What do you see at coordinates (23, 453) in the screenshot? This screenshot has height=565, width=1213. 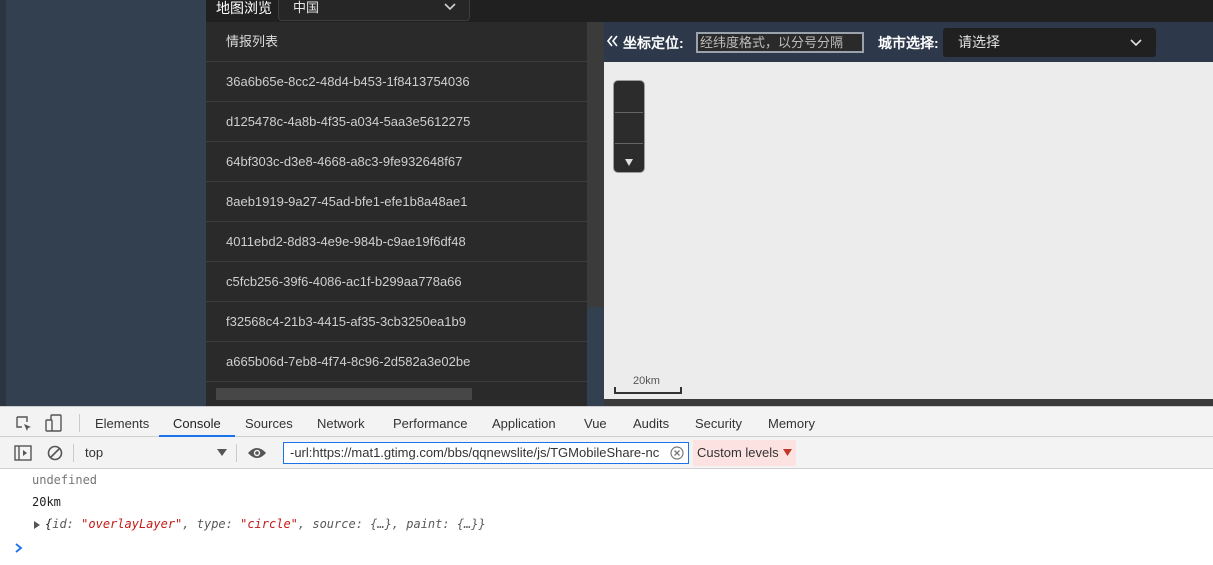 I see `sidebar-toggle-icon` at bounding box center [23, 453].